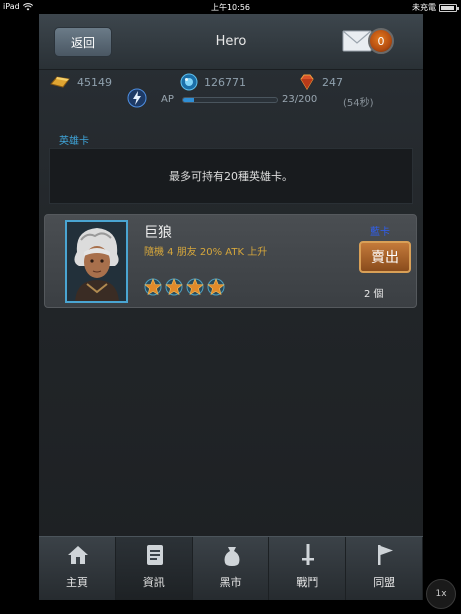 The height and width of the screenshot is (614, 461). What do you see at coordinates (424, 7) in the screenshot?
I see `charge-status: 未充電` at bounding box center [424, 7].